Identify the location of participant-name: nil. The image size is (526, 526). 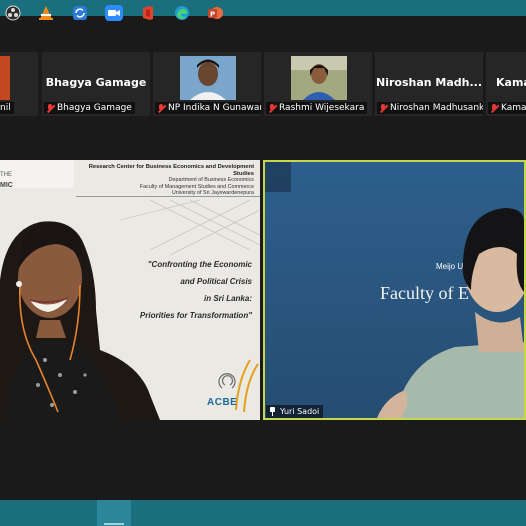
(5, 108).